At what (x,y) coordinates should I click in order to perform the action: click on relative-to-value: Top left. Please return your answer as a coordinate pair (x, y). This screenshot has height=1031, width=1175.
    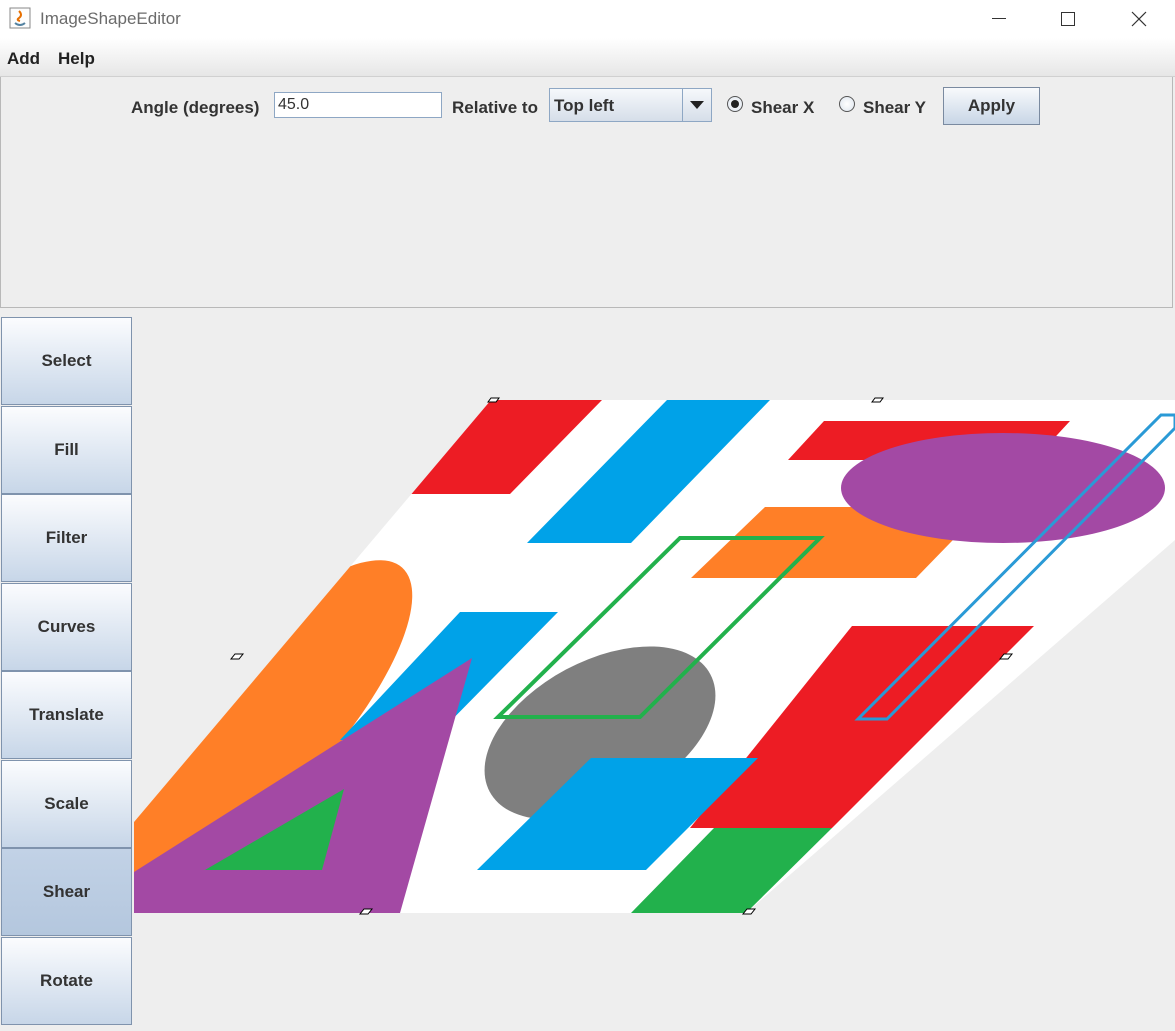
    Looking at the image, I should click on (584, 105).